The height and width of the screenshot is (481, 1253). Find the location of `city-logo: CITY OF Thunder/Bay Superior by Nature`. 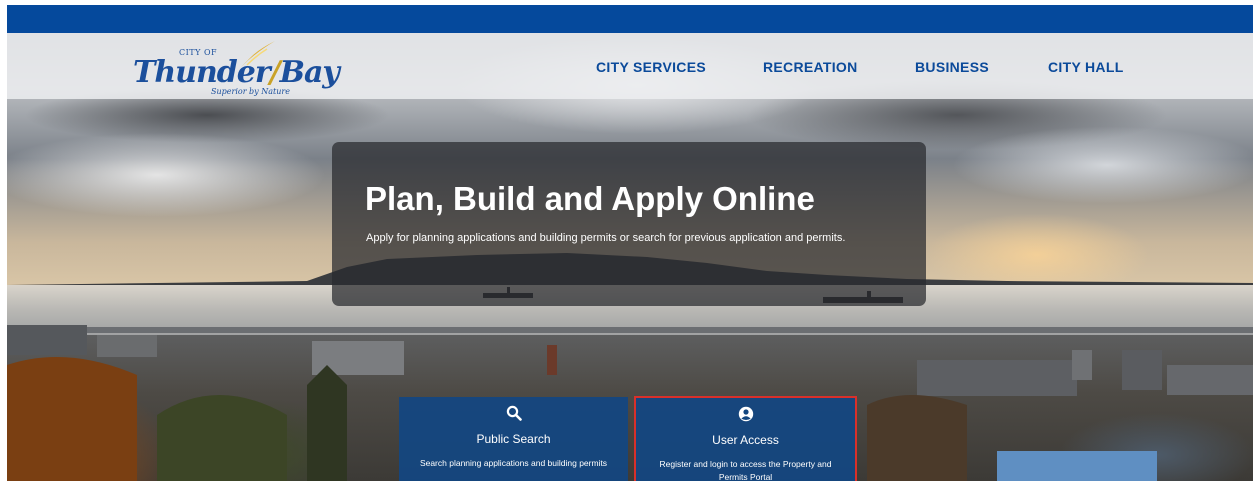

city-logo: CITY OF Thunder/Bay Superior by Nature is located at coordinates (236, 69).